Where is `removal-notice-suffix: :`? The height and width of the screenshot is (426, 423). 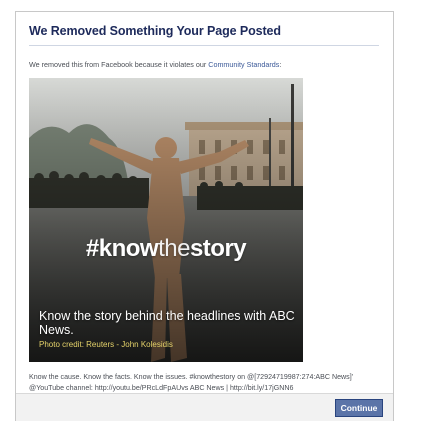 removal-notice-suffix: : is located at coordinates (280, 64).